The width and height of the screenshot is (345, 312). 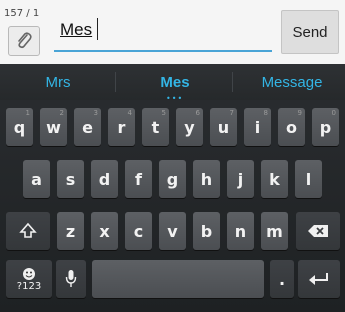 What do you see at coordinates (163, 113) in the screenshot?
I see `key-hint: 5` at bounding box center [163, 113].